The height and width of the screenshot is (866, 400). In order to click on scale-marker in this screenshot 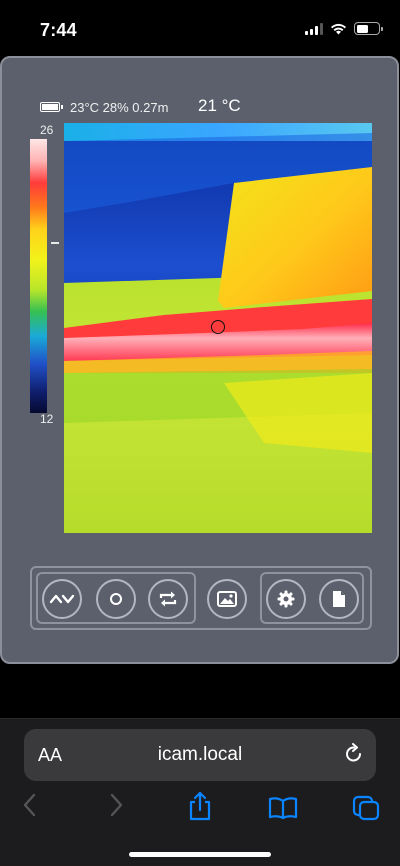, I will do `click(55, 243)`.